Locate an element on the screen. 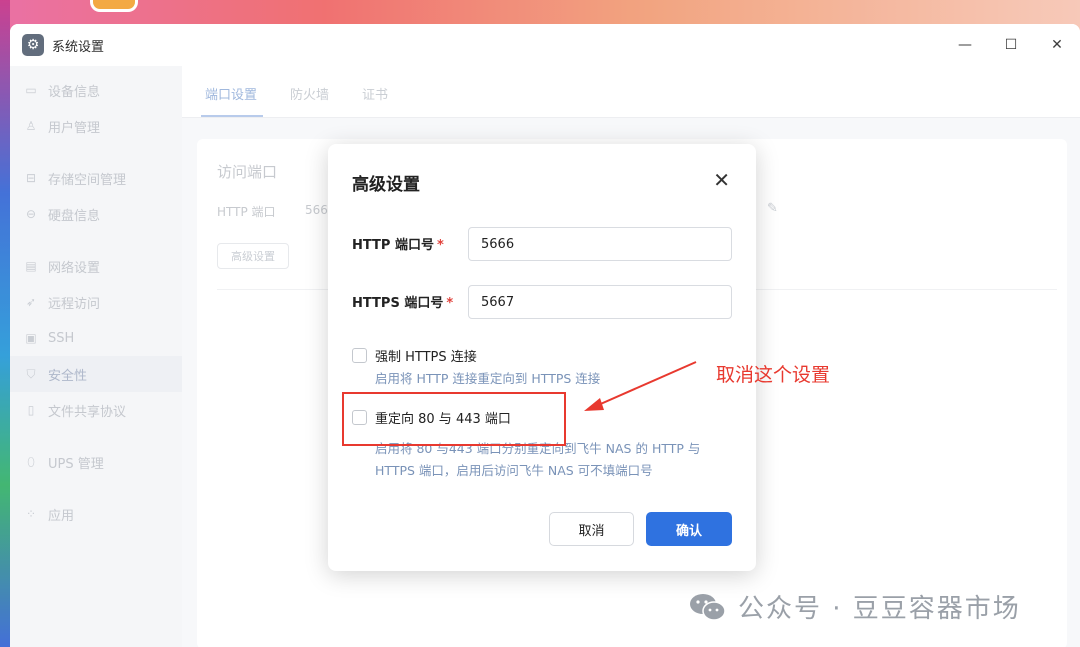 The height and width of the screenshot is (647, 1080). watermark: 公众号 · 豆豆容器市场 is located at coordinates (854, 606).